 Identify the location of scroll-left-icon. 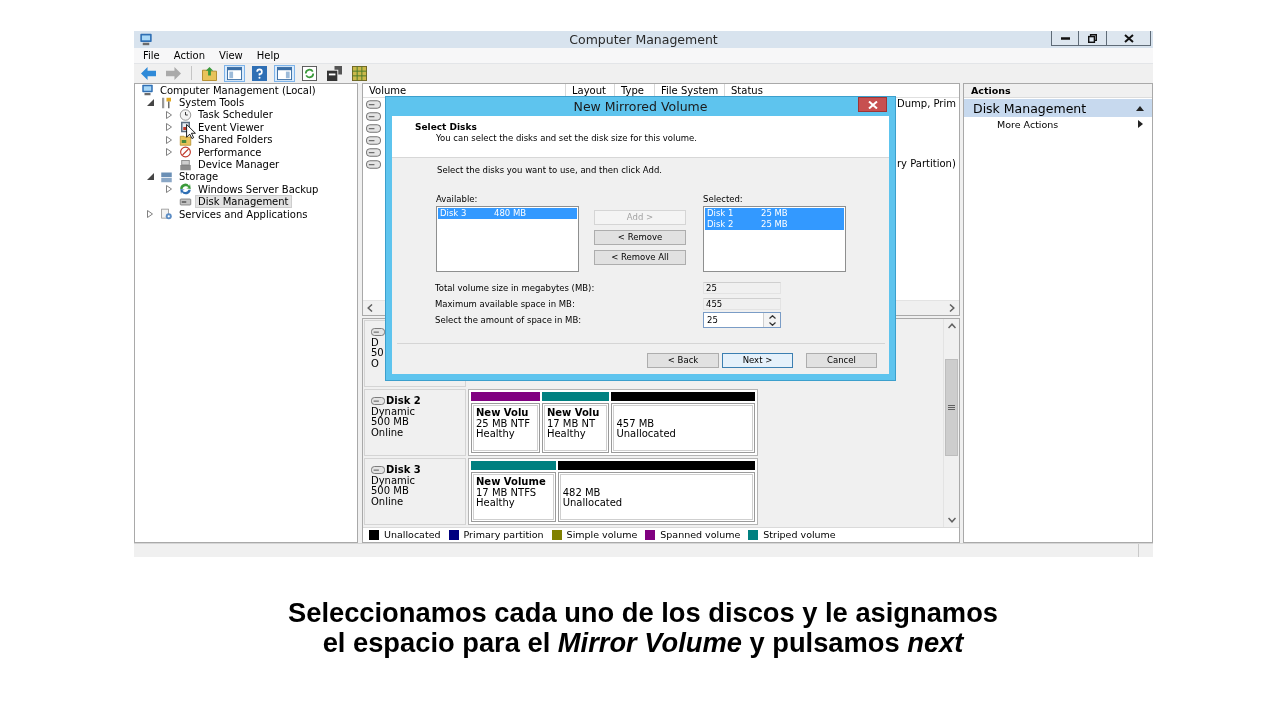
(370, 308).